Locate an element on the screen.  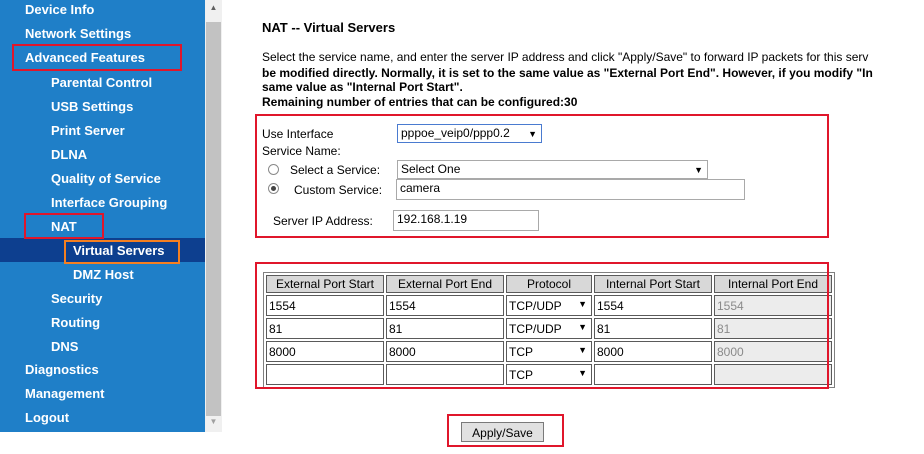
table-row: 8000 8000 TCP ▼ 8000 8000 is located at coordinates (549, 351).